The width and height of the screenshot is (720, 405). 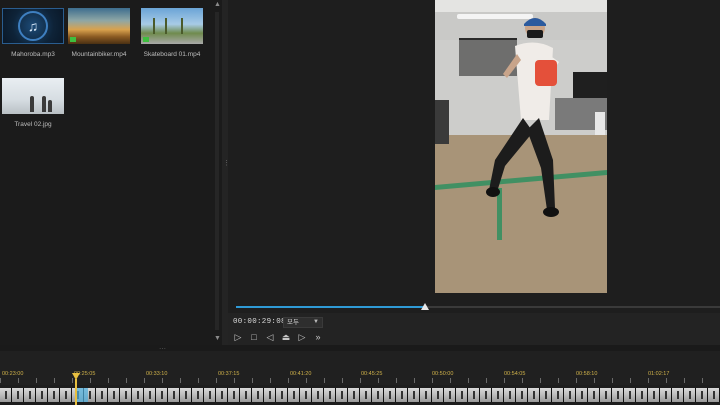 I want to click on scrubber-progress, so click(x=330, y=307).